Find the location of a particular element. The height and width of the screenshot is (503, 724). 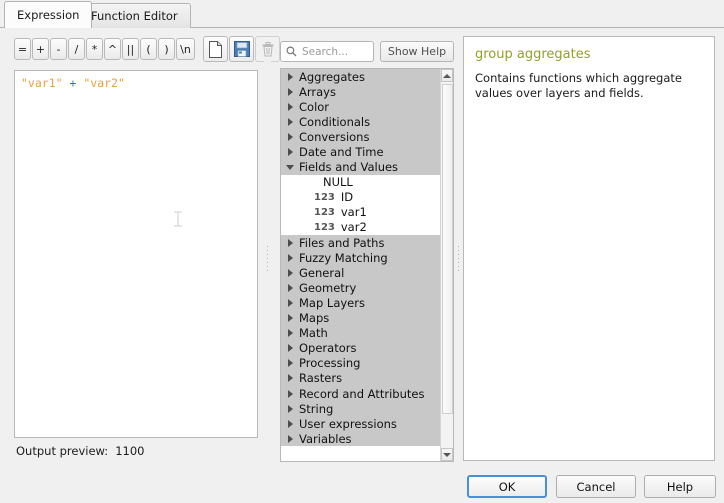

show-help-label: Show Help is located at coordinates (417, 51).